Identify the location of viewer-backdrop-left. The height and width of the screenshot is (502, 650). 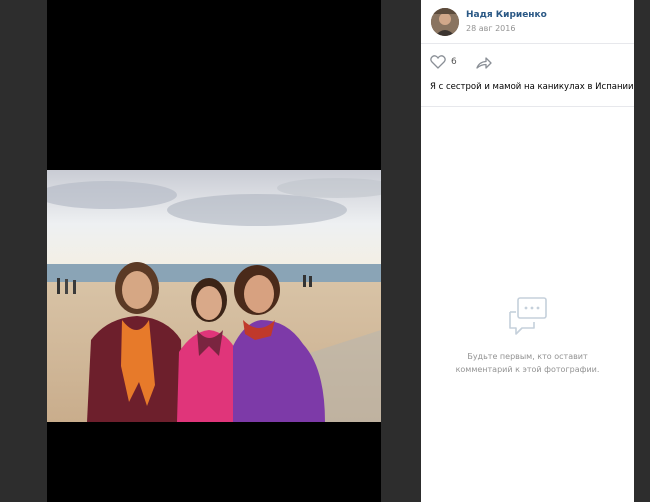
(23, 251).